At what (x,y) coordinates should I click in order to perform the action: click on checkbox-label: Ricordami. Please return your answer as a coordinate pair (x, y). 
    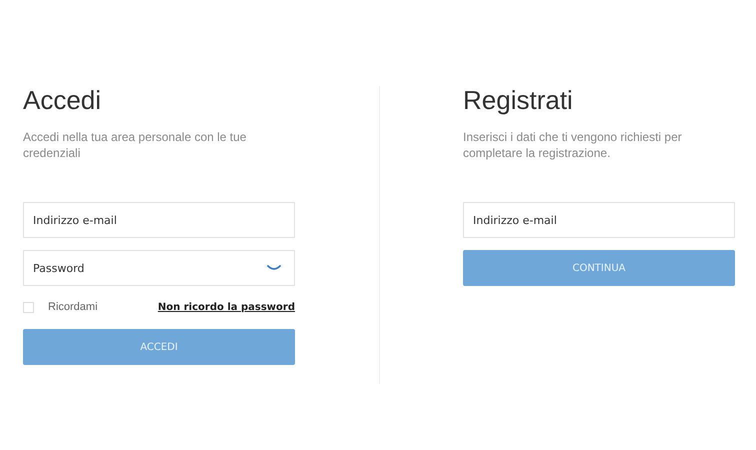
    Looking at the image, I should click on (73, 307).